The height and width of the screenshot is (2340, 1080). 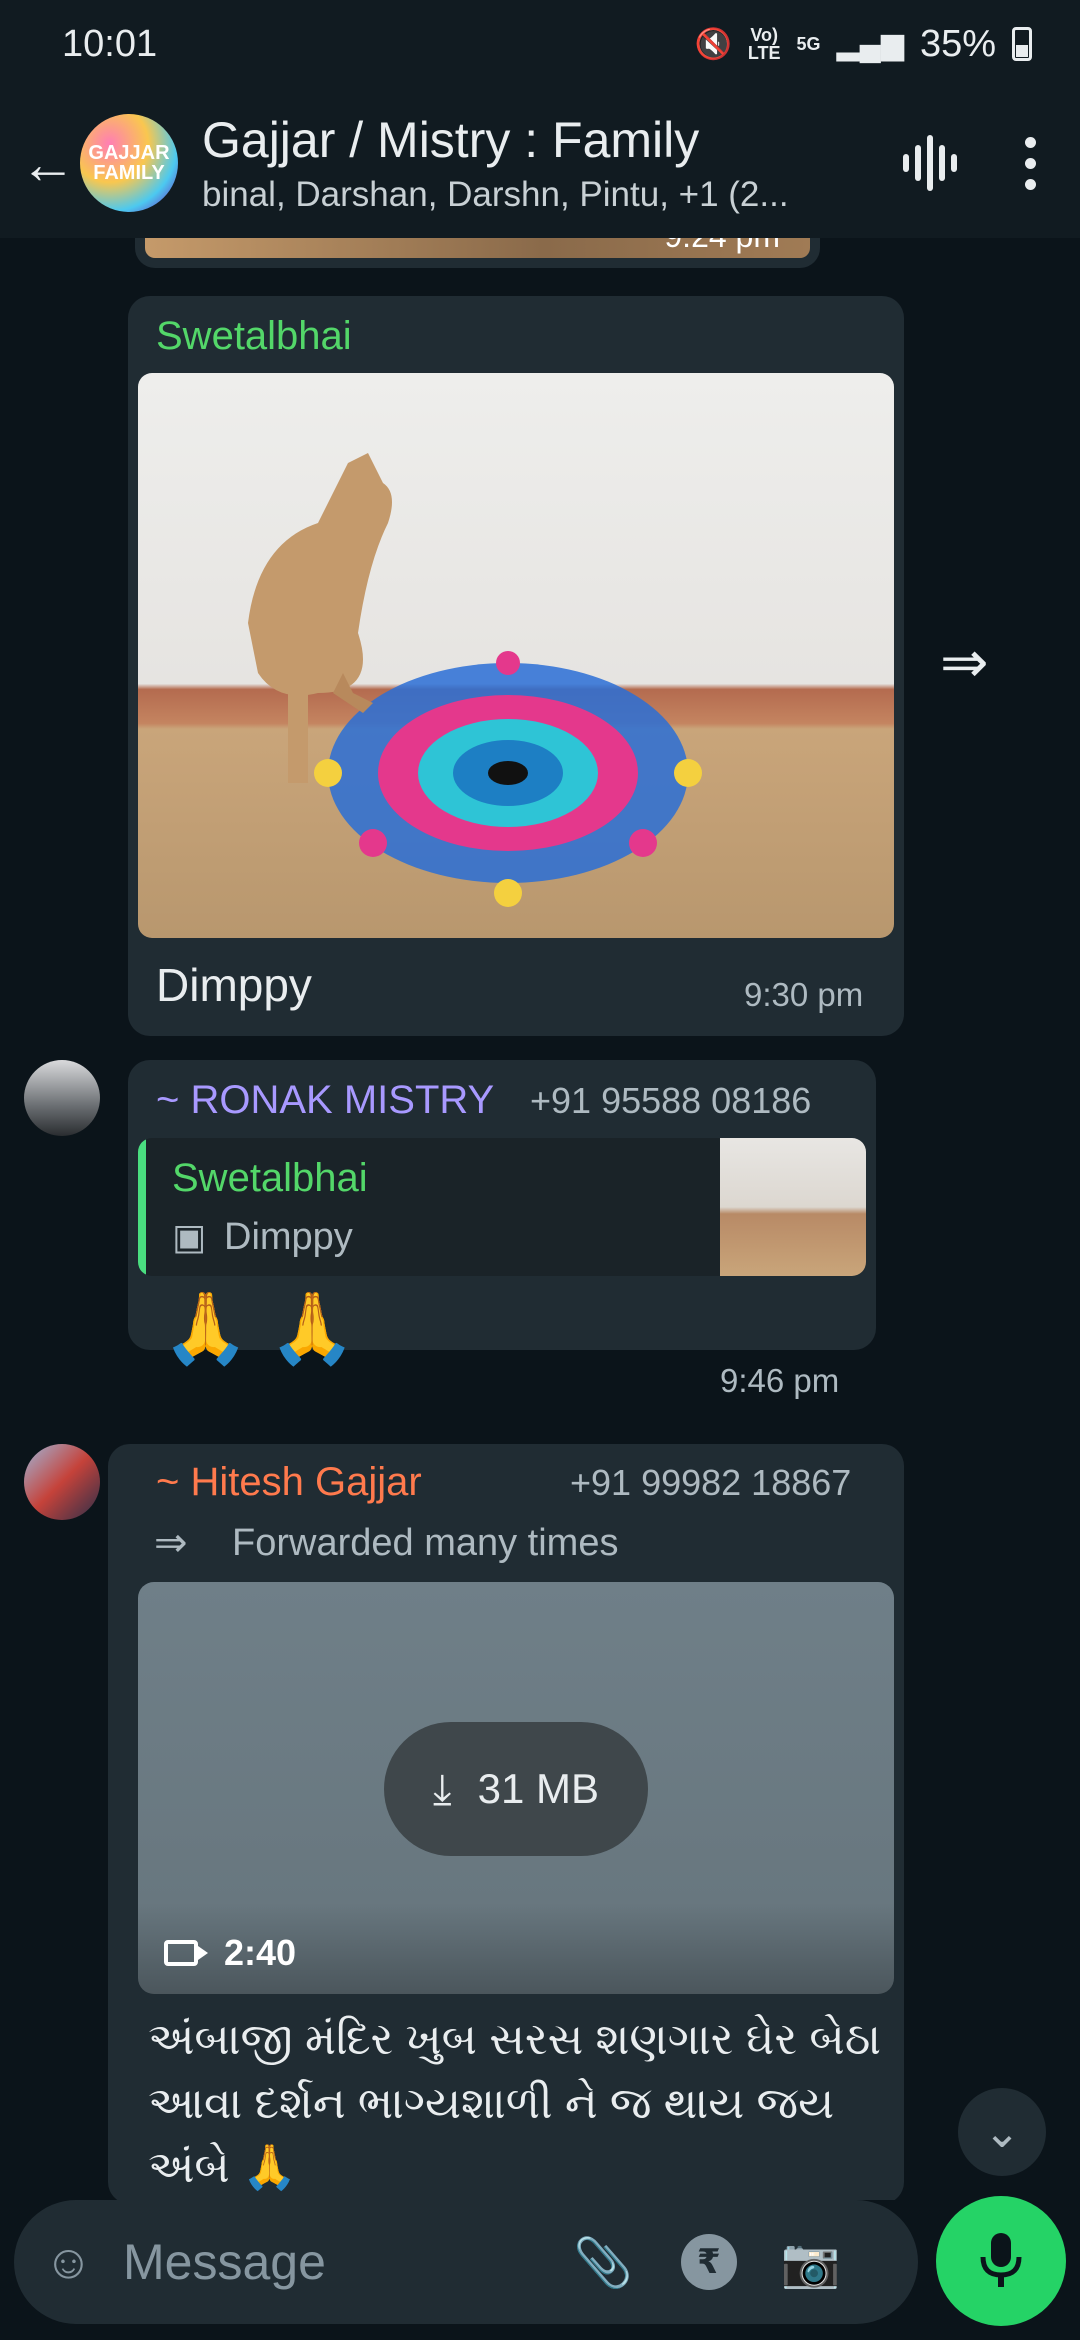 What do you see at coordinates (764, 44) in the screenshot?
I see `volte-icon: Vo) LTE` at bounding box center [764, 44].